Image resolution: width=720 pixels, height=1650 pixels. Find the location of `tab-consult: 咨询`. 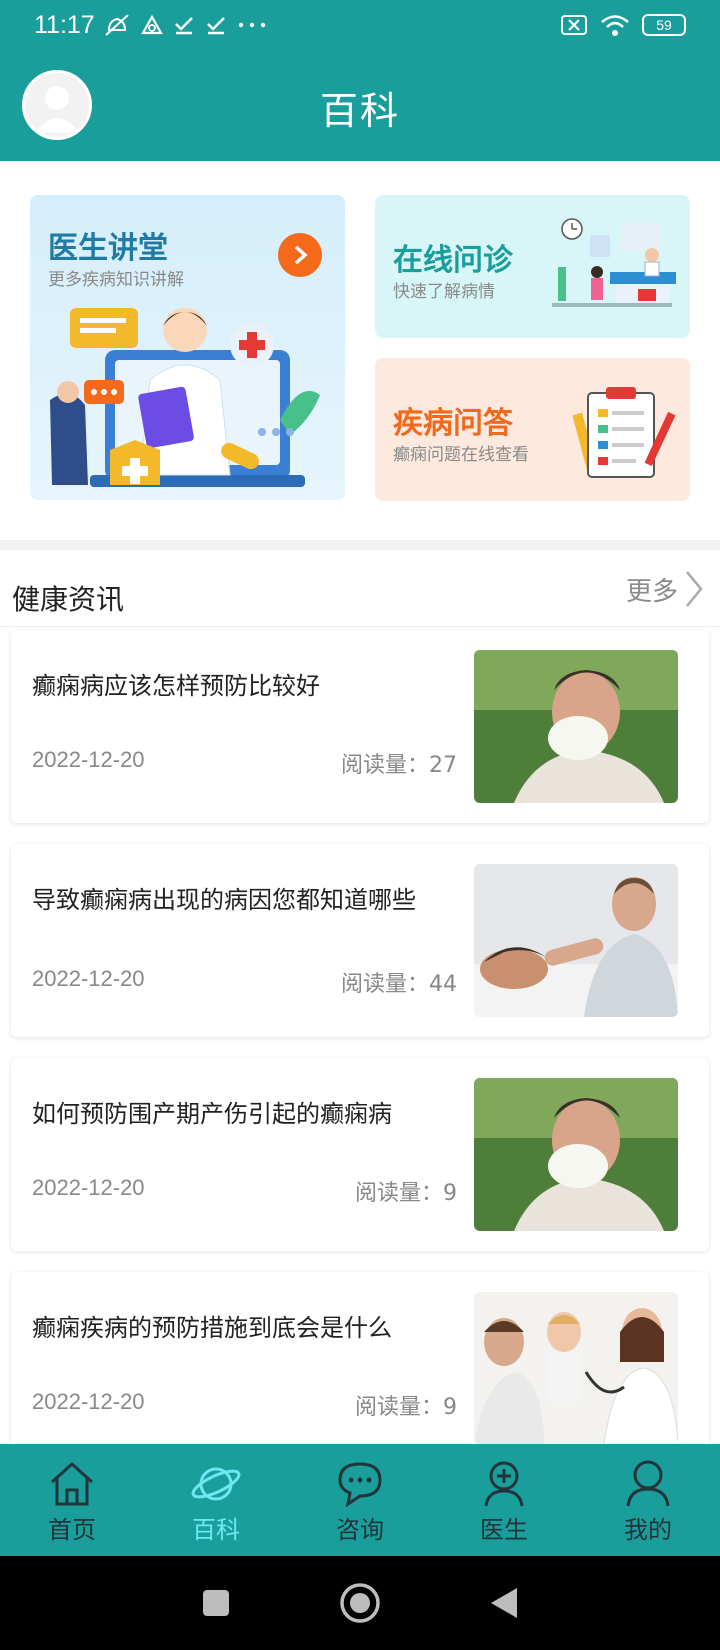

tab-consult: 咨询 is located at coordinates (360, 1500).